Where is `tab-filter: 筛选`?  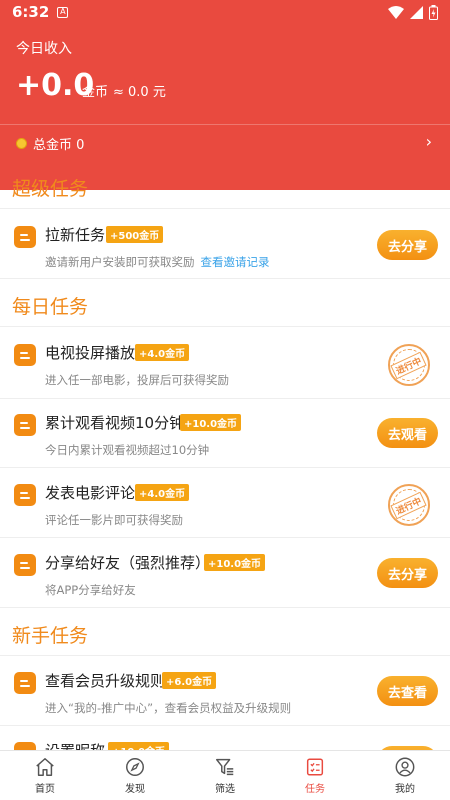 tab-filter: 筛选 is located at coordinates (225, 775).